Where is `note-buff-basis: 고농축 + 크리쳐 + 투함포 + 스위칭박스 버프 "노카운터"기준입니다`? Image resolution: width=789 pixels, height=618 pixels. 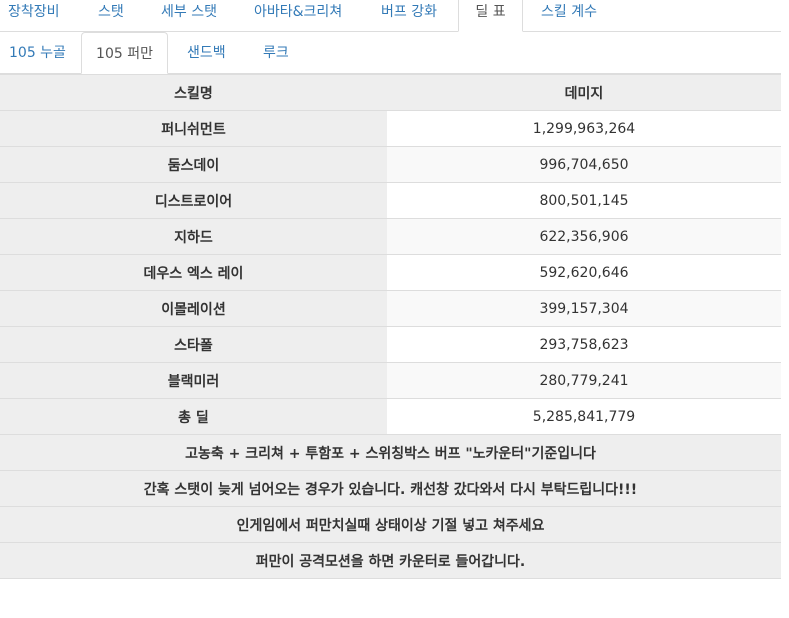 note-buff-basis: 고농축 + 크리쳐 + 투함포 + 스위칭박스 버프 "노카운터"기준입니다 is located at coordinates (390, 452).